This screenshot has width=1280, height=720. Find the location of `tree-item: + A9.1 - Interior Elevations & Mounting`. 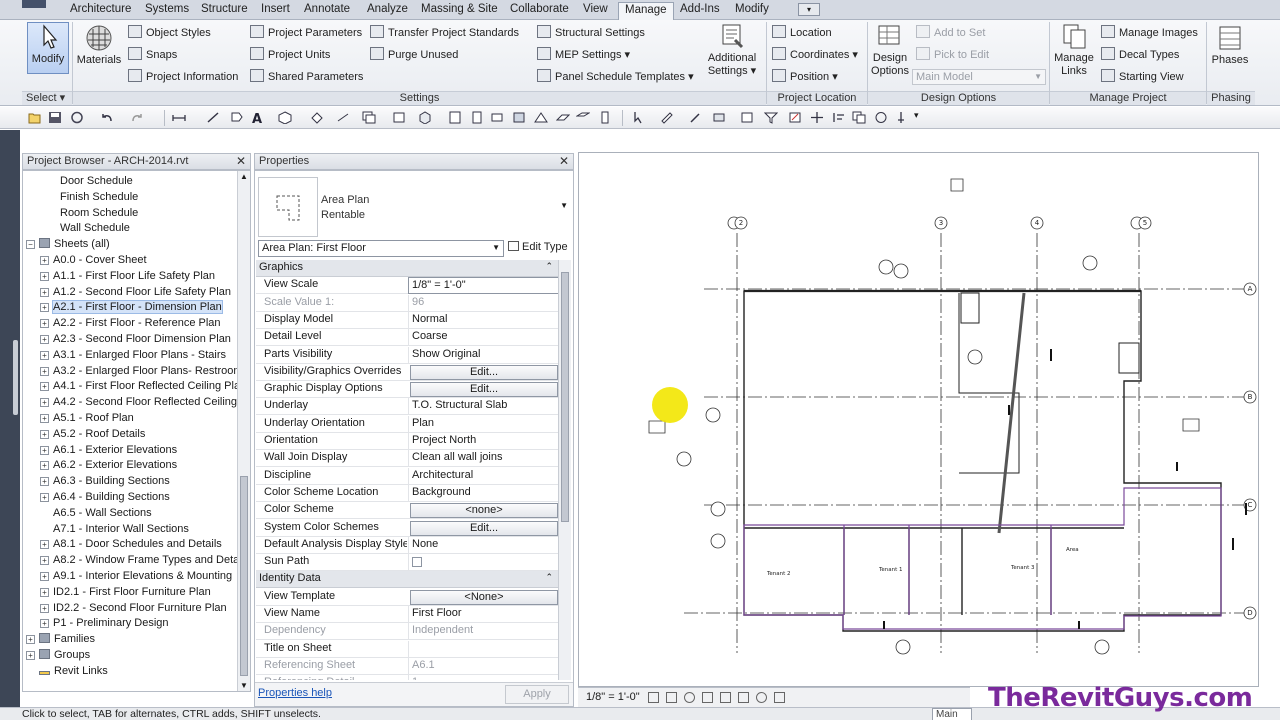

tree-item: + A9.1 - Interior Elevations & Mounting is located at coordinates (136, 577).